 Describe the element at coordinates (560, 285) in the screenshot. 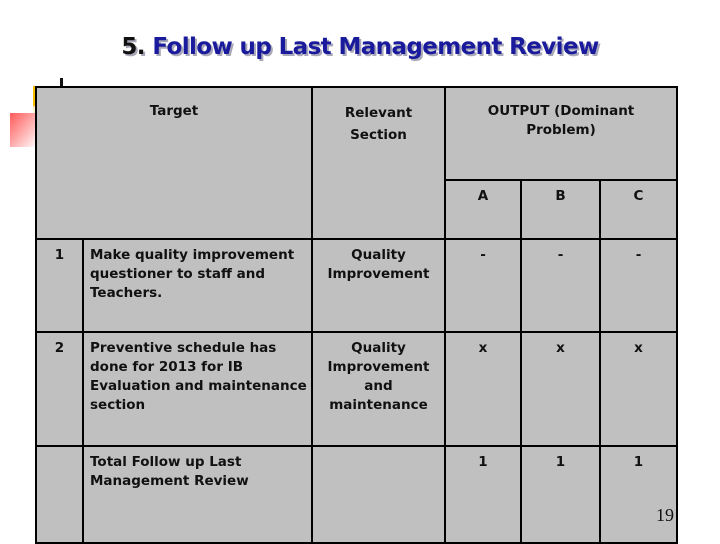

I see `row-value-b: -` at that location.